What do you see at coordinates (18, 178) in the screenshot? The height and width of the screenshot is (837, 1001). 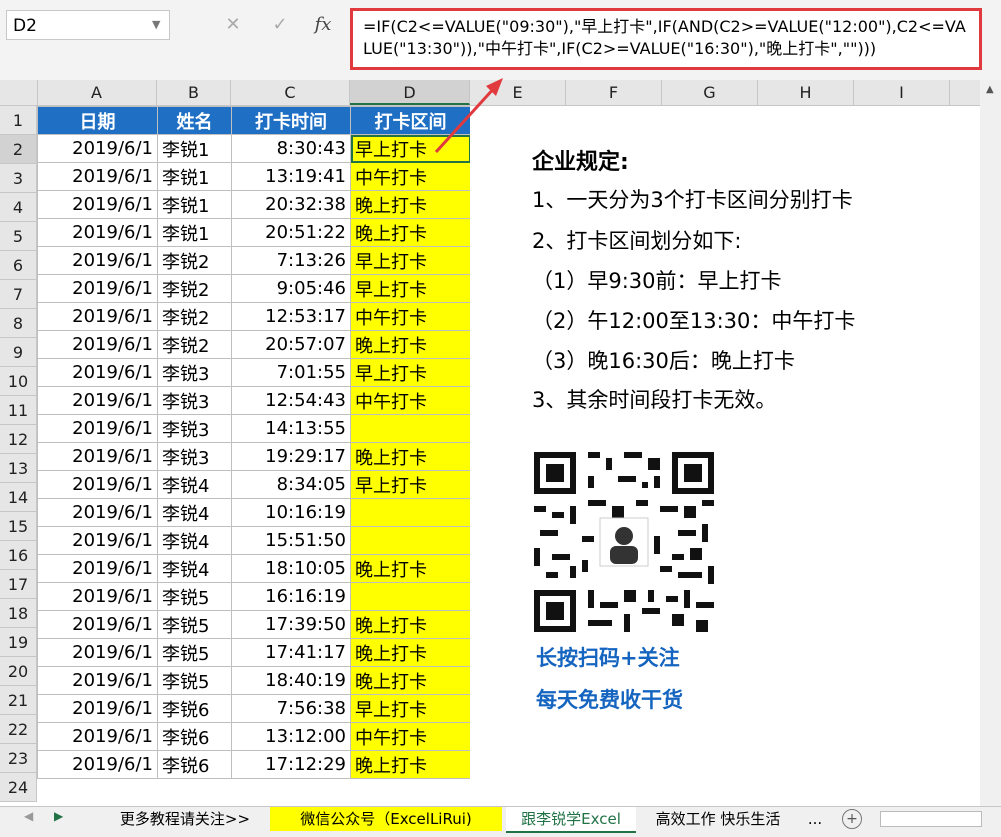 I see `row-header: 3` at bounding box center [18, 178].